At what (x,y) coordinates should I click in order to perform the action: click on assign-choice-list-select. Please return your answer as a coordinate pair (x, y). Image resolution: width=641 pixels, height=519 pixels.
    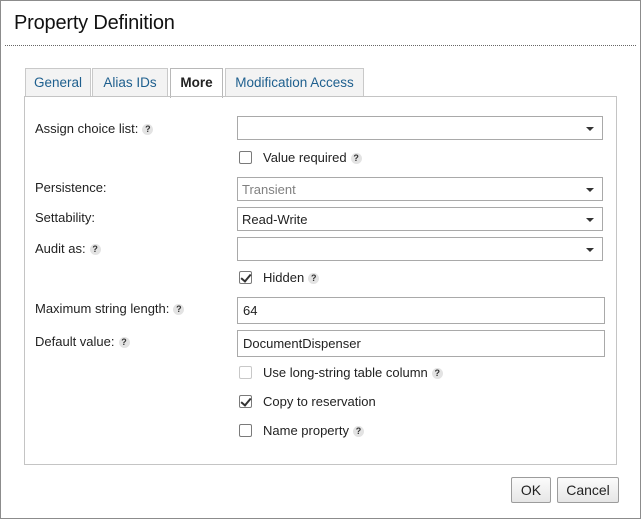
    Looking at the image, I should click on (420, 128).